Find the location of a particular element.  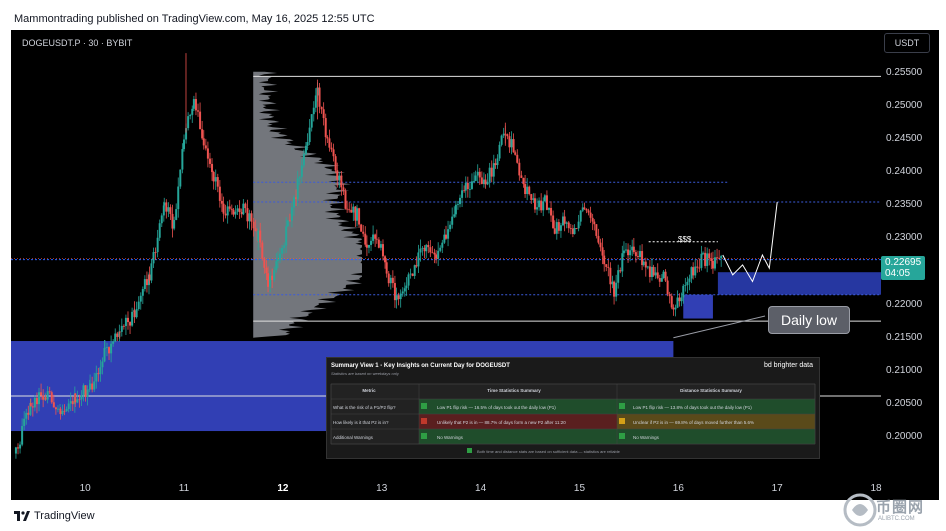

current-price-badge: 0.22695 04:05 is located at coordinates (903, 268).